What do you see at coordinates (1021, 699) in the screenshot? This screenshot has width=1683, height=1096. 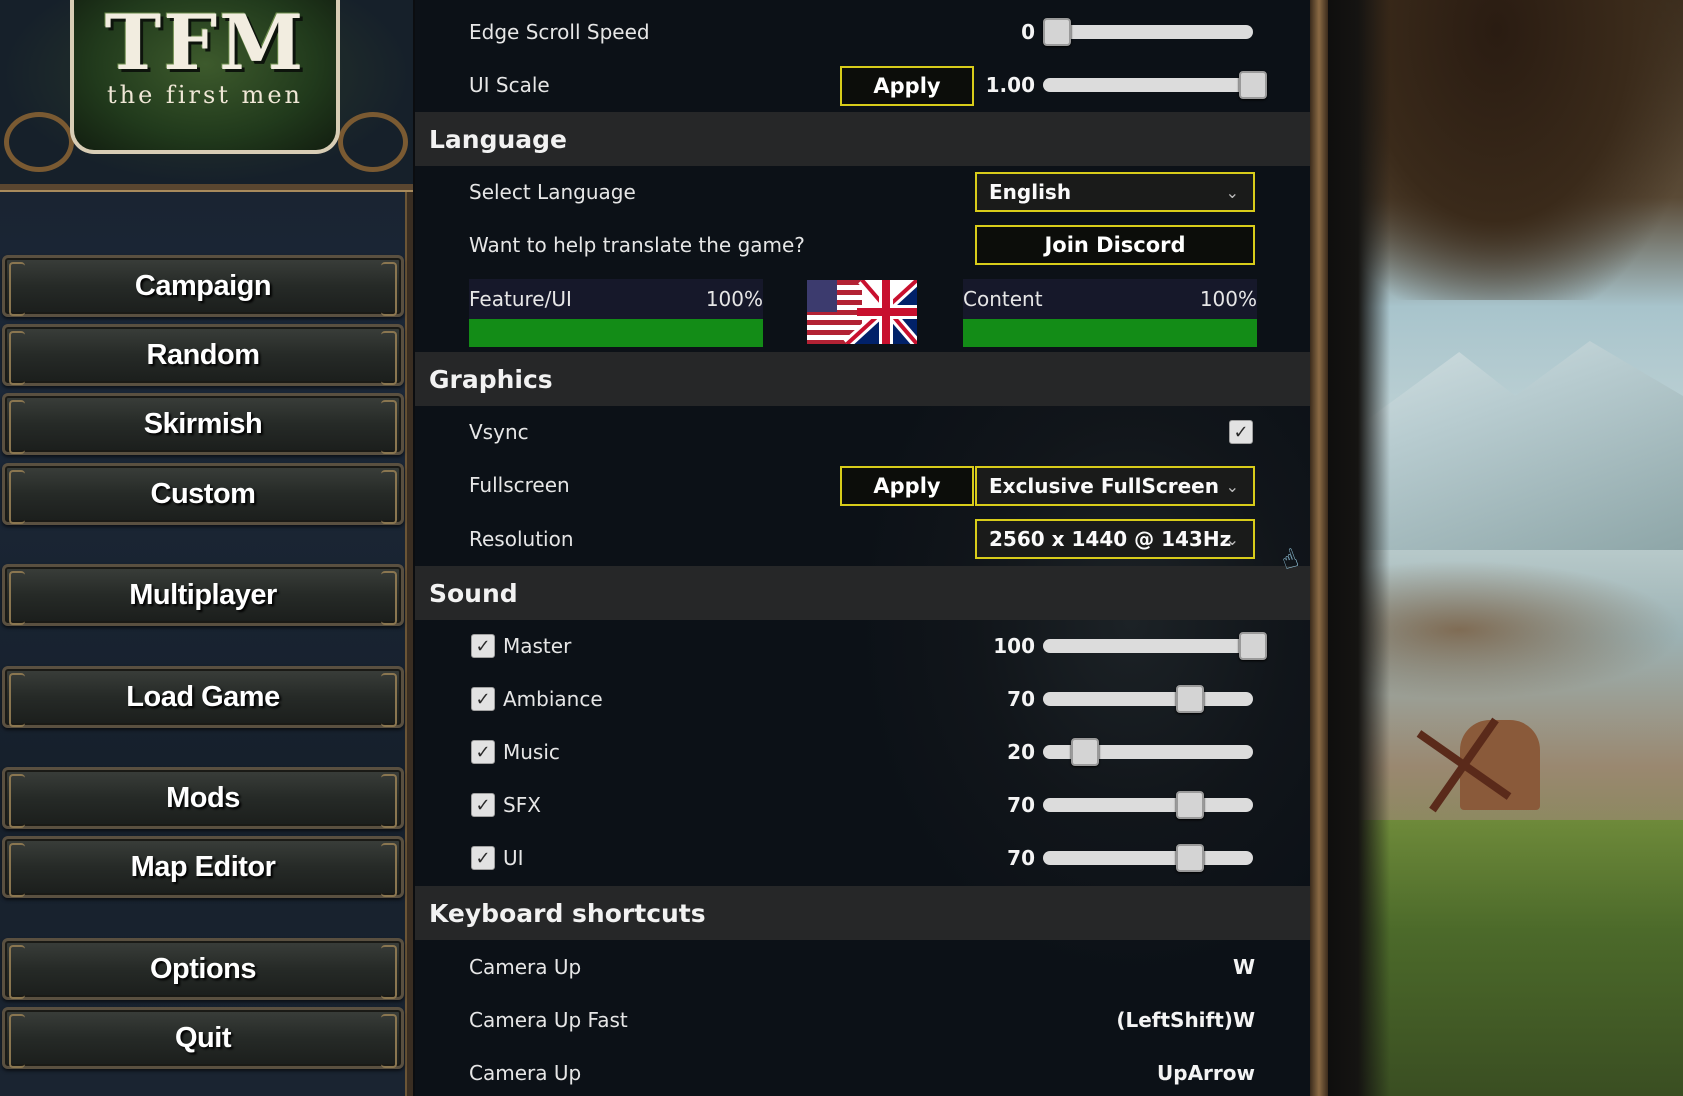 I see `ambiance-value: 70` at bounding box center [1021, 699].